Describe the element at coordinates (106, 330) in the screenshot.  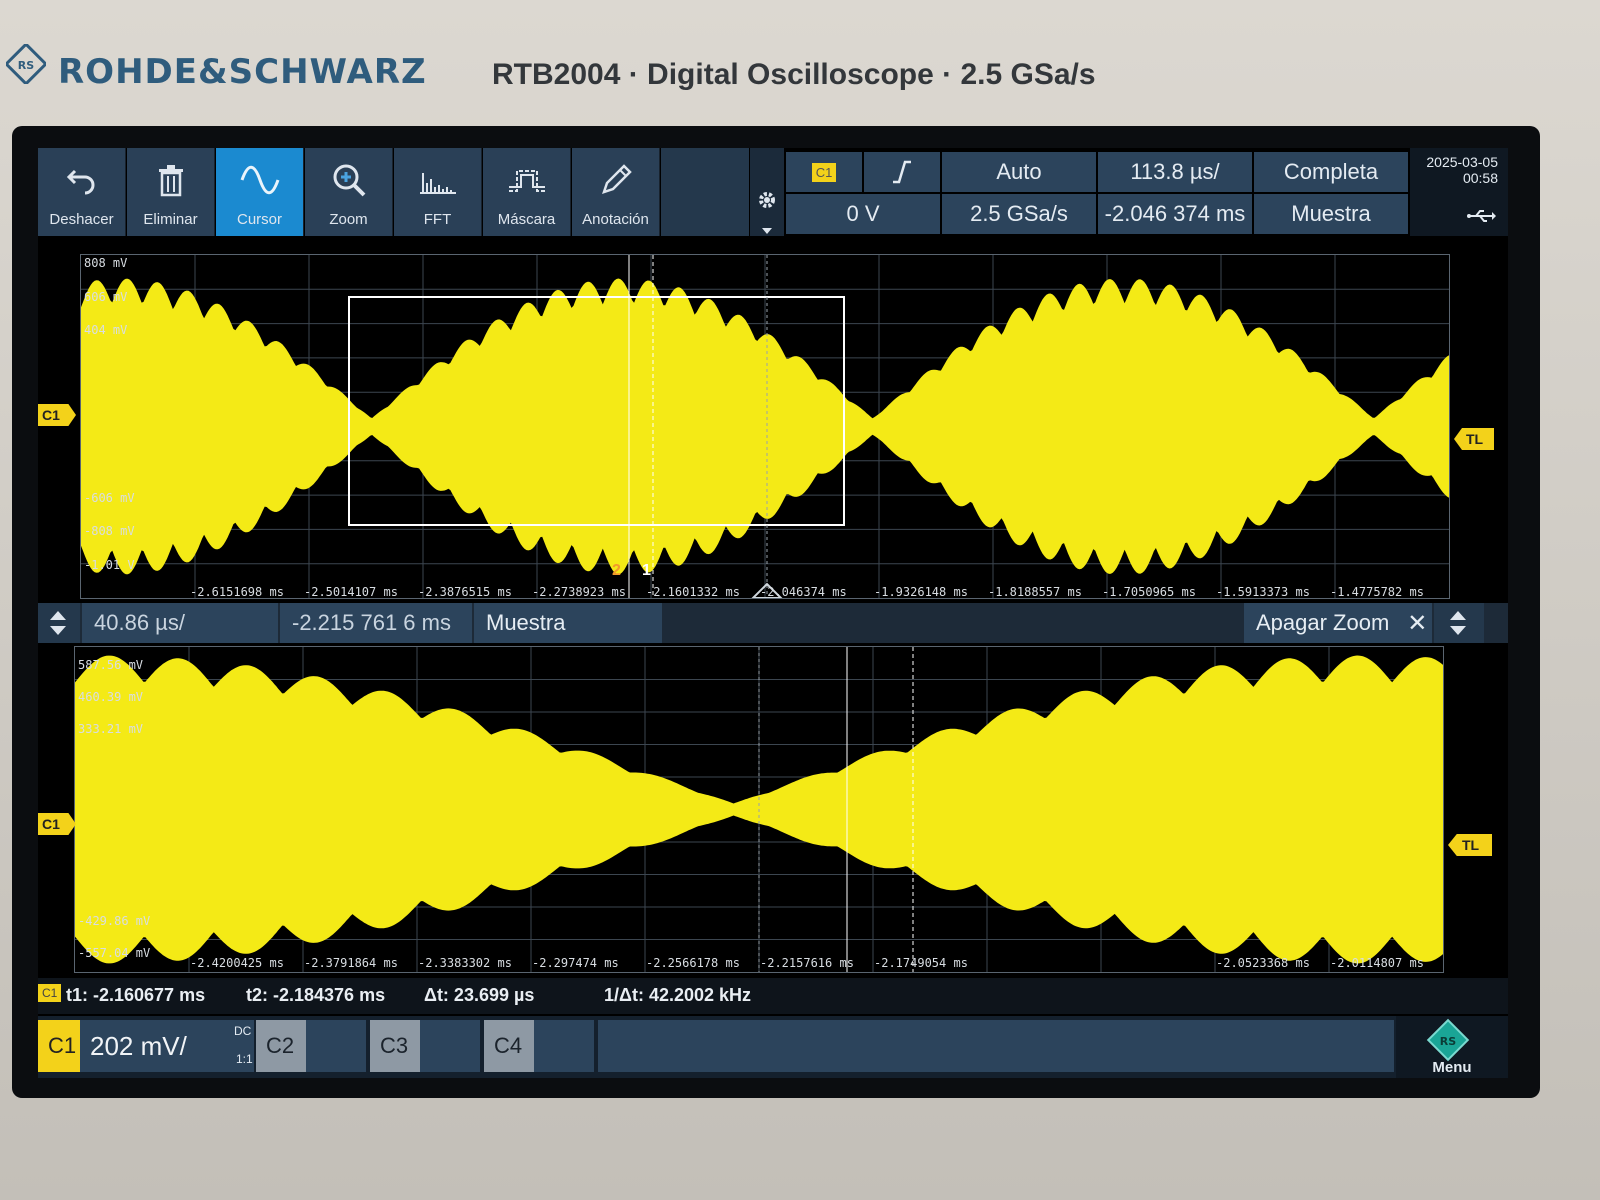
I see `y-tick-label: 404 mV` at that location.